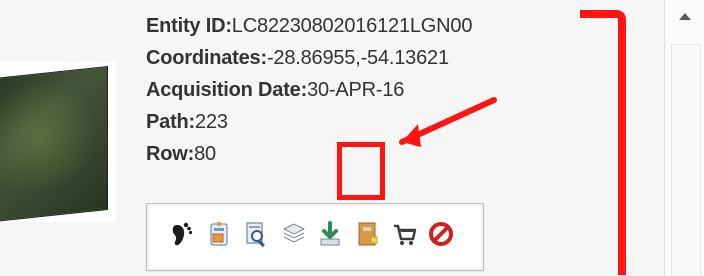 This screenshot has width=704, height=276. I want to click on row-value: 80, so click(205, 154).